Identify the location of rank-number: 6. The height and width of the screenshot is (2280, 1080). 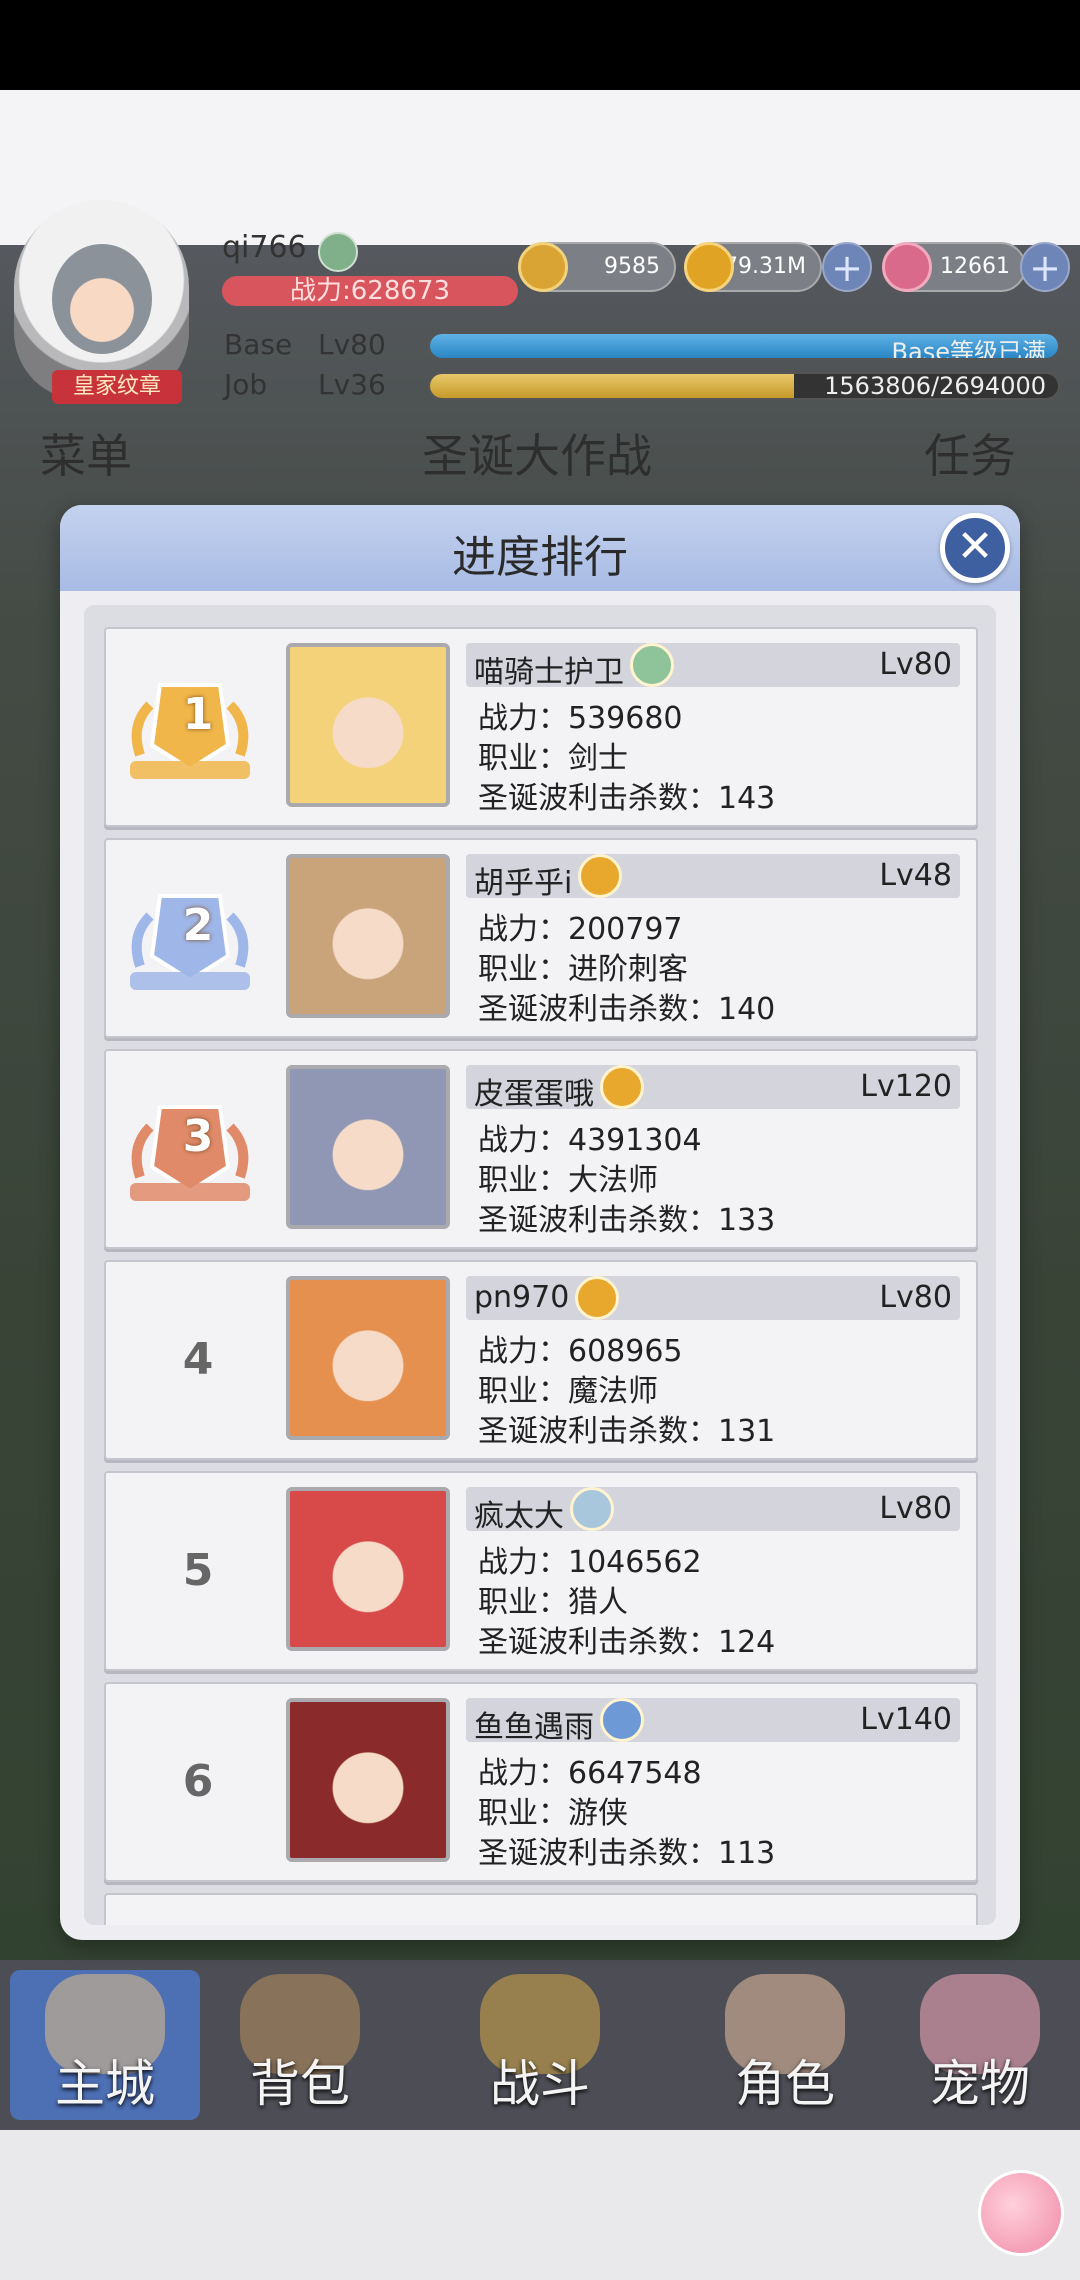
(198, 1781).